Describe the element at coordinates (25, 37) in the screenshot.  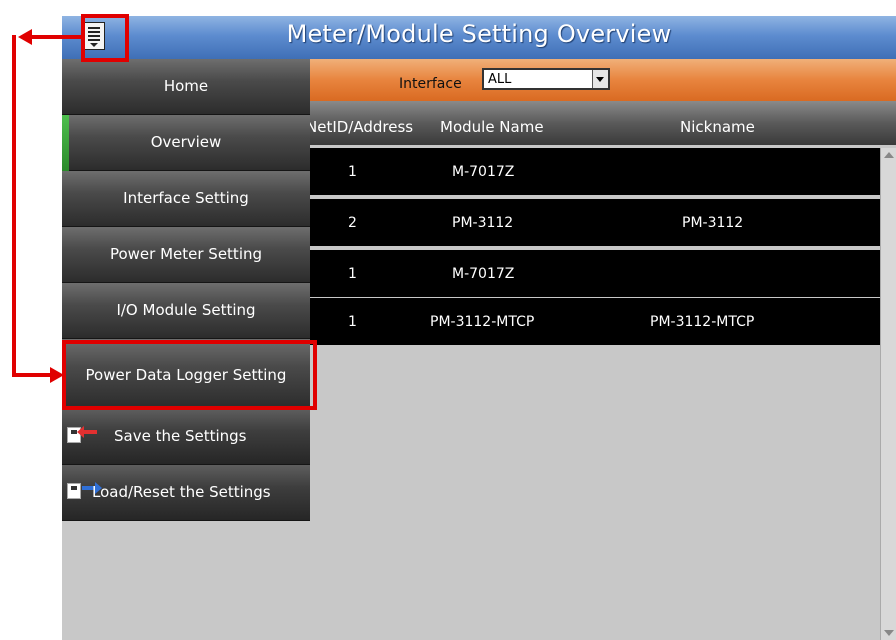
I see `annotation-arrowhead-left-icon` at that location.